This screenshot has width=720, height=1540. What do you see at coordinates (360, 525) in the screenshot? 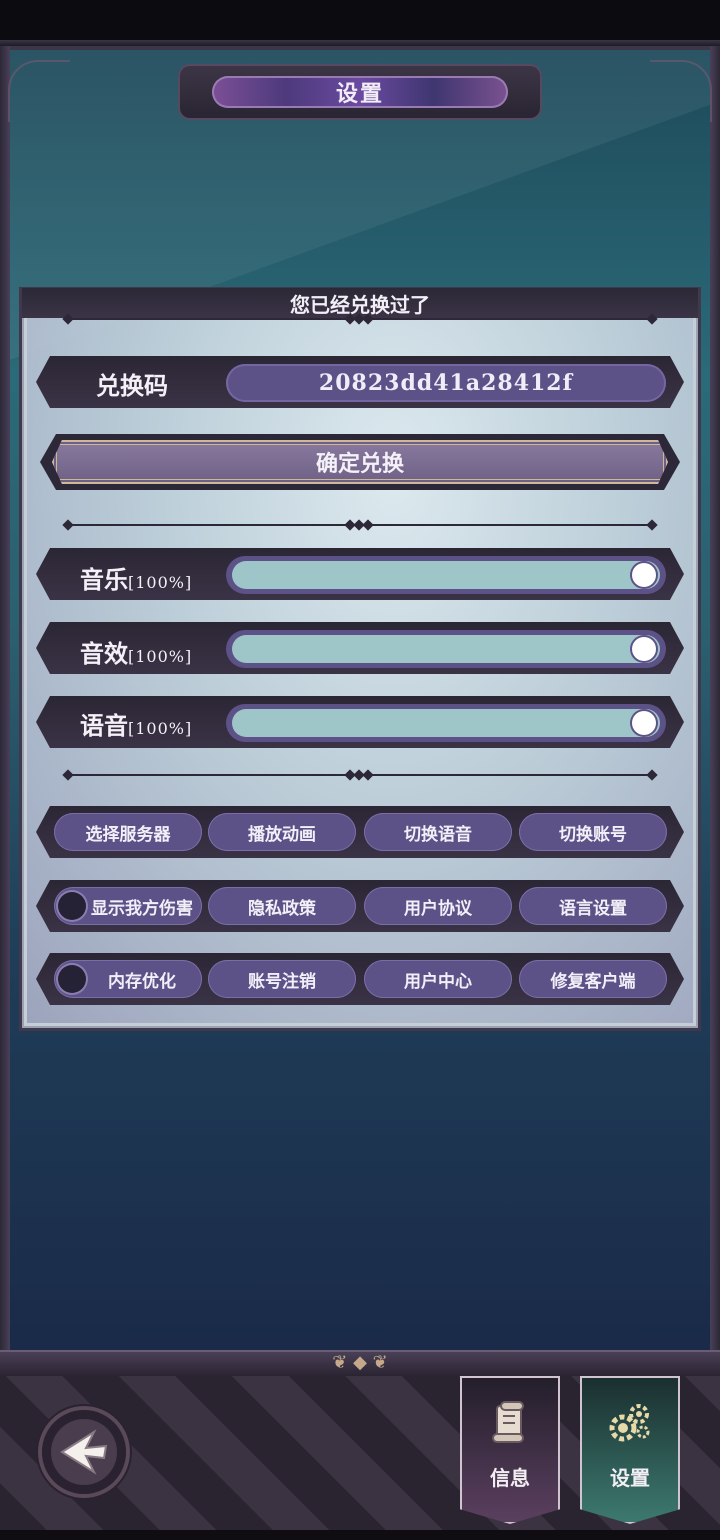
I see `divider-middle` at bounding box center [360, 525].